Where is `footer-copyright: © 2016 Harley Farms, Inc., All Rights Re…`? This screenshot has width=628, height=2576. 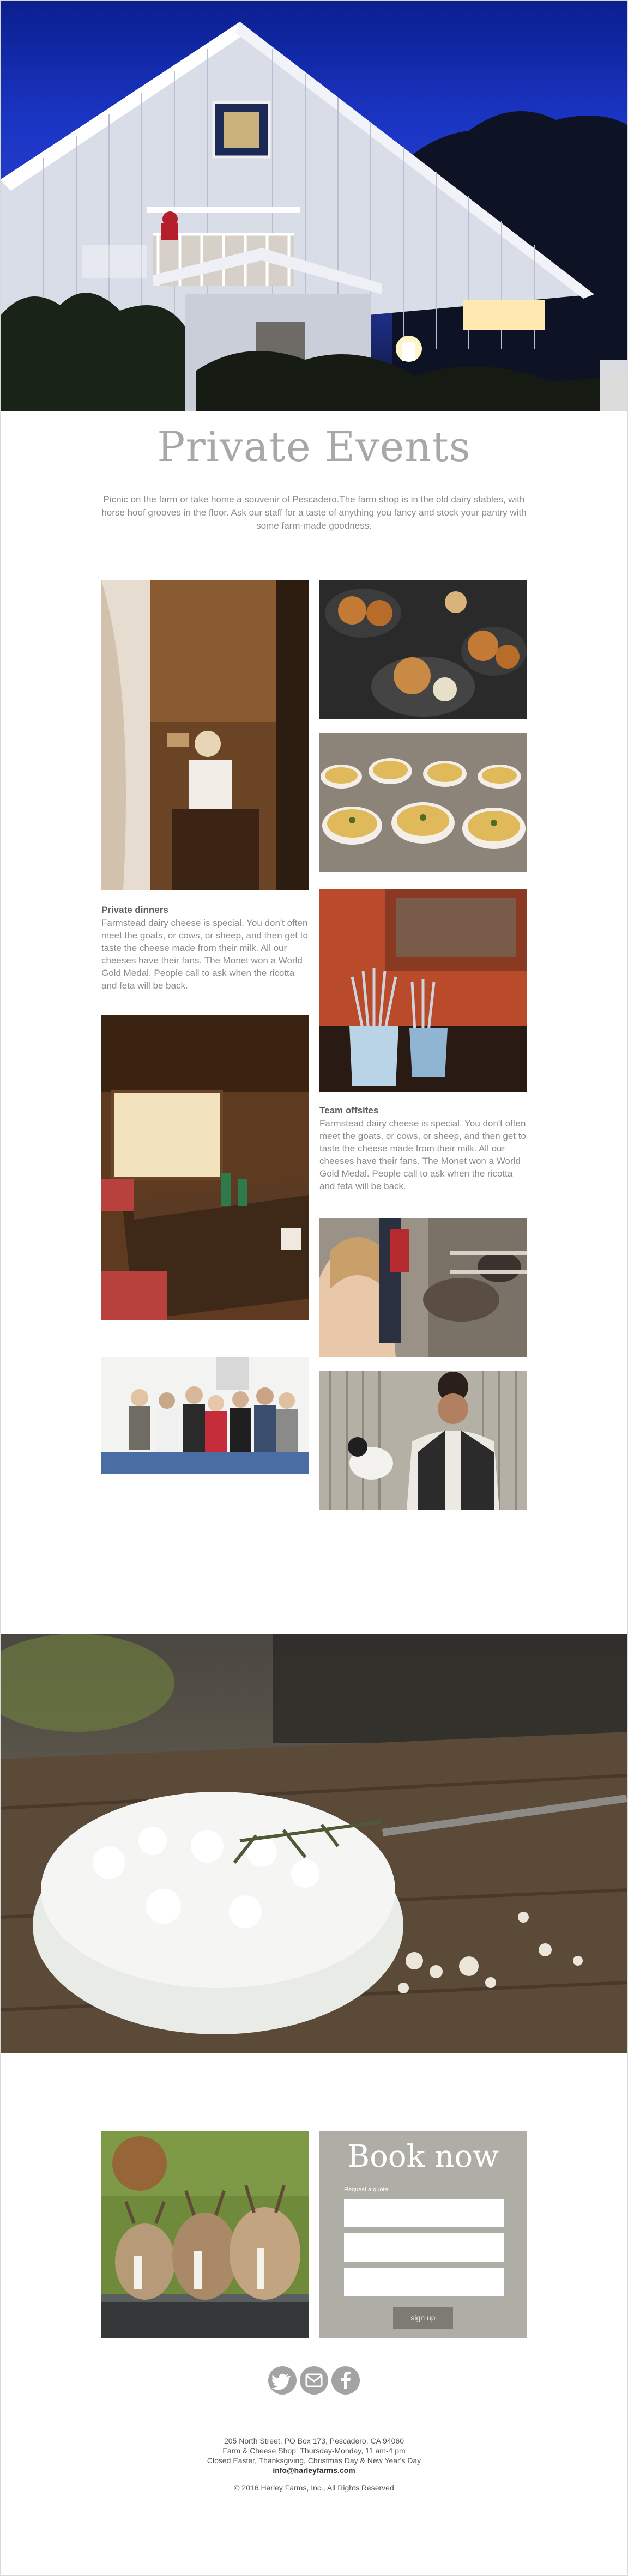 footer-copyright: © 2016 Harley Farms, Inc., All Rights Re… is located at coordinates (314, 2487).